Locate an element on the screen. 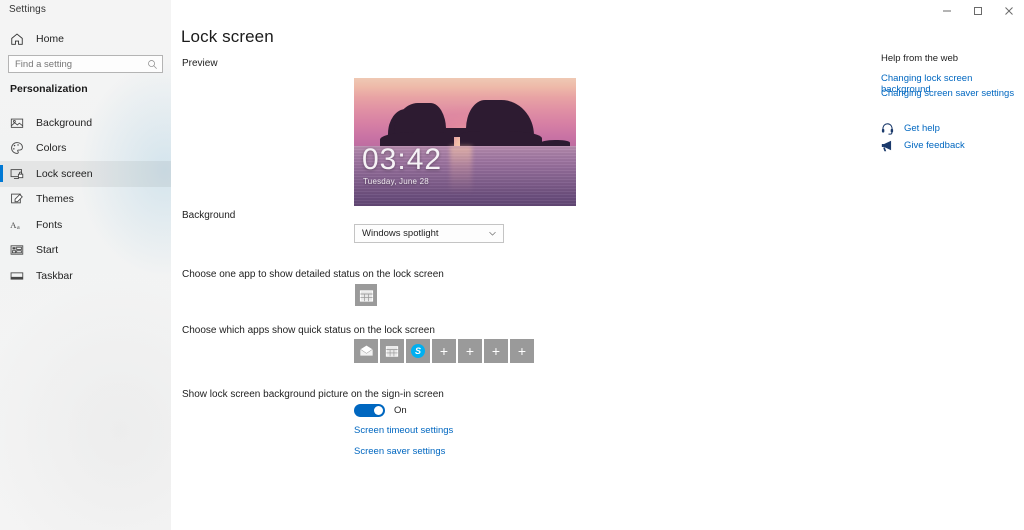 The height and width of the screenshot is (530, 1024). preview-date: Tuesday, June 28 is located at coordinates (396, 181).